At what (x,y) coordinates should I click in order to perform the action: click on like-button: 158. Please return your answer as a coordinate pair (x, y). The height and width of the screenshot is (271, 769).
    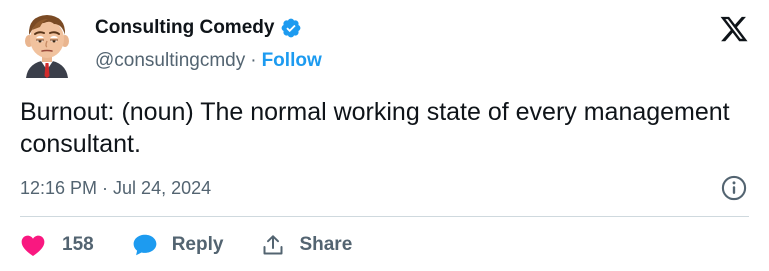
    Looking at the image, I should click on (57, 245).